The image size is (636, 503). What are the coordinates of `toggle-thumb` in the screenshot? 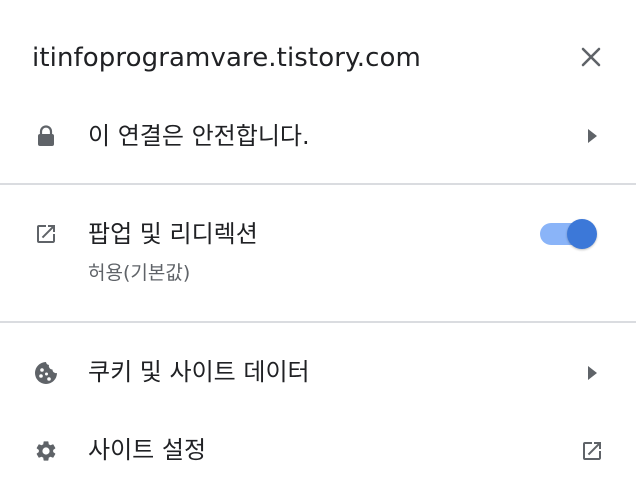 It's located at (582, 234).